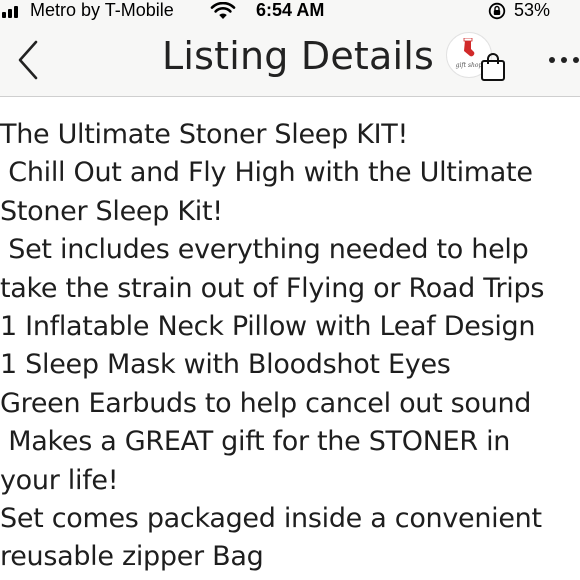  What do you see at coordinates (59, 480) in the screenshot?
I see `description-line: your life!` at bounding box center [59, 480].